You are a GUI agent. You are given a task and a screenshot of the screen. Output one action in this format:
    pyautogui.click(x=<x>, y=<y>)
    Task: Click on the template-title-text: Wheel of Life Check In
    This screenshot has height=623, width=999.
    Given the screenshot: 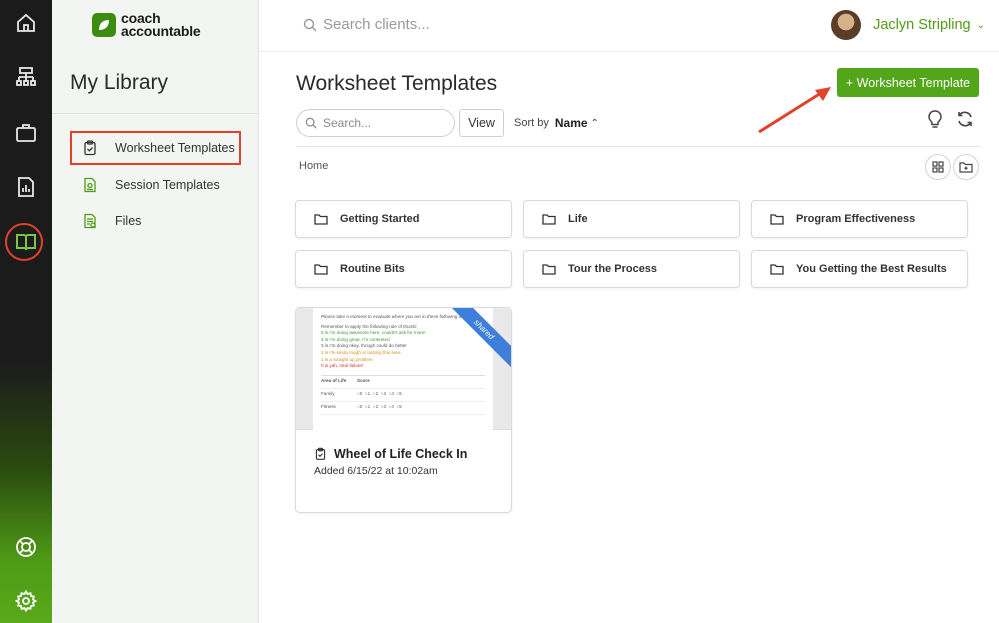 What is the action you would take?
    pyautogui.click(x=401, y=454)
    